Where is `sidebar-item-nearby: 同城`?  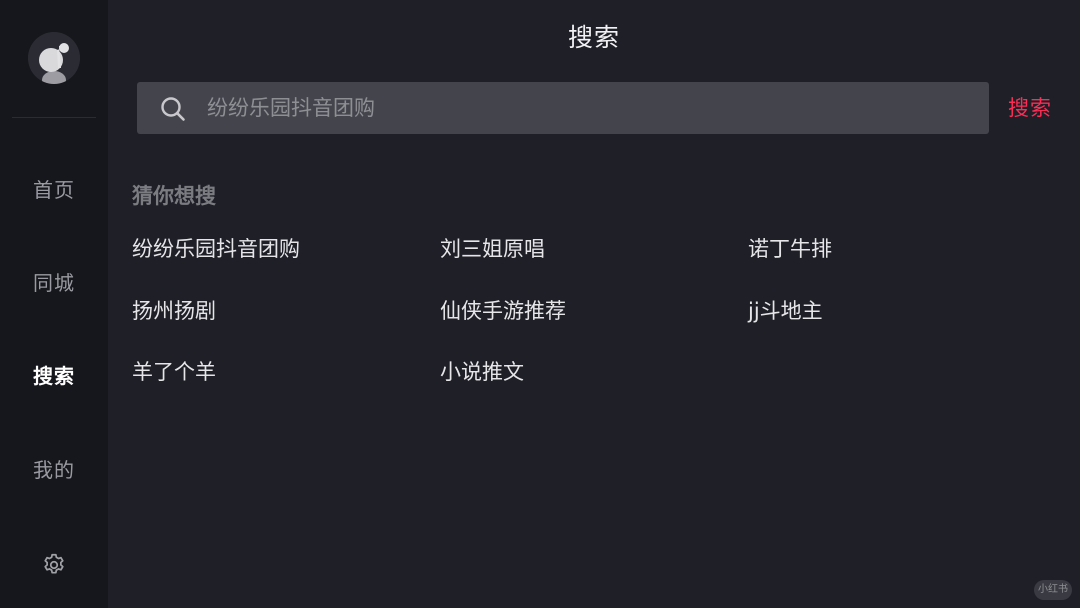
sidebar-item-nearby: 同城 is located at coordinates (54, 281).